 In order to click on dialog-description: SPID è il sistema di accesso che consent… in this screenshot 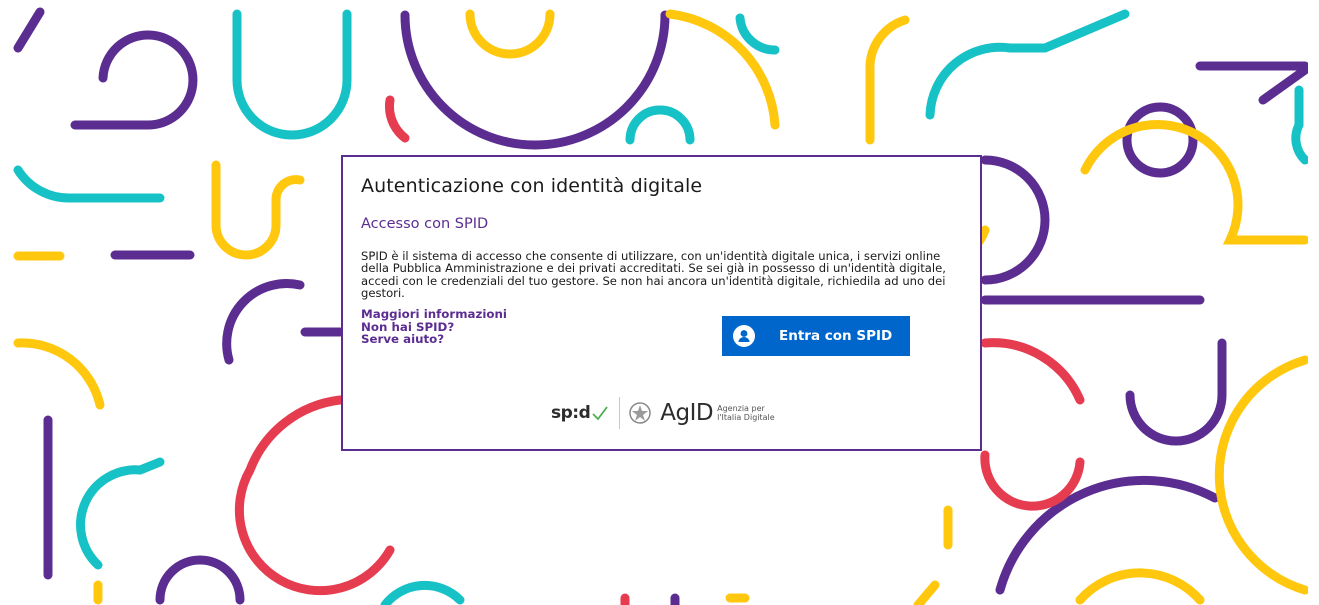, I will do `click(653, 275)`.